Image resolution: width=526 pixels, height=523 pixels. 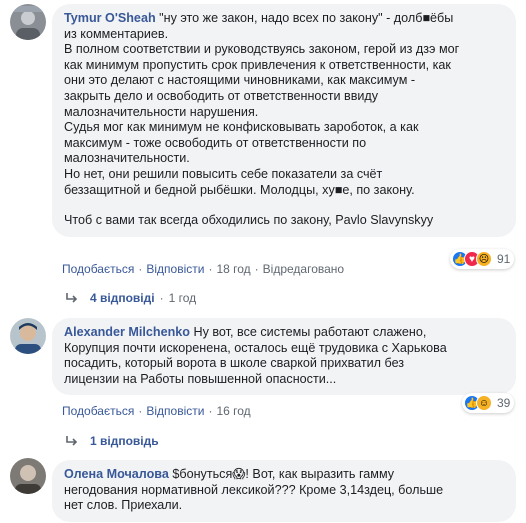 What do you see at coordinates (303, 269) in the screenshot?
I see `edited-label: Відредаговано` at bounding box center [303, 269].